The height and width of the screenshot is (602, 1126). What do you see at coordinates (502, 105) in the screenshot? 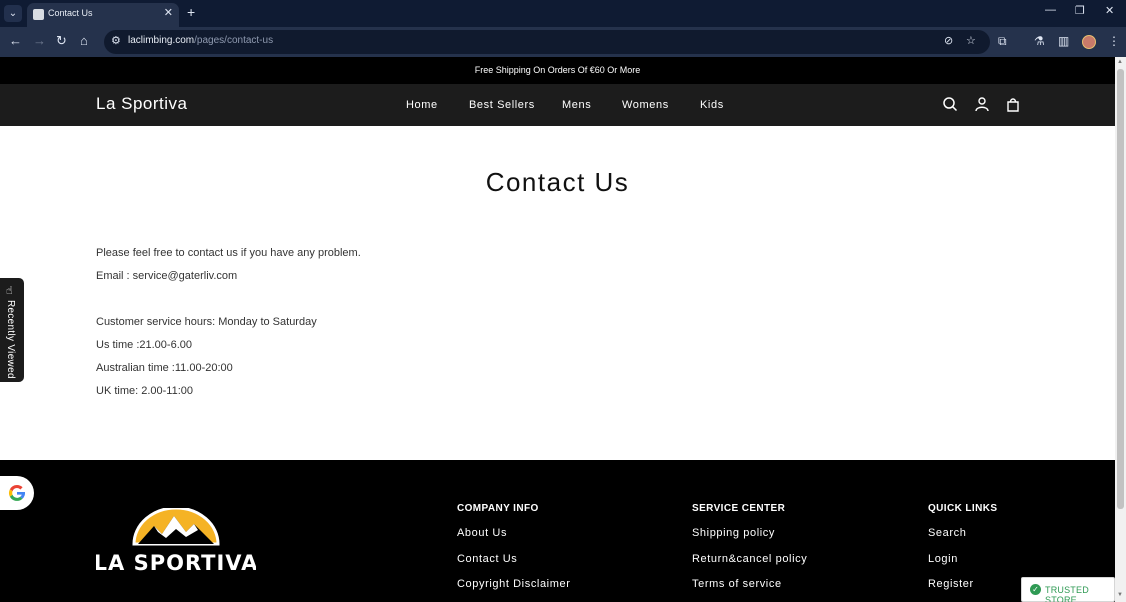
I see `nav-best-sellers: Best Sellers` at bounding box center [502, 105].